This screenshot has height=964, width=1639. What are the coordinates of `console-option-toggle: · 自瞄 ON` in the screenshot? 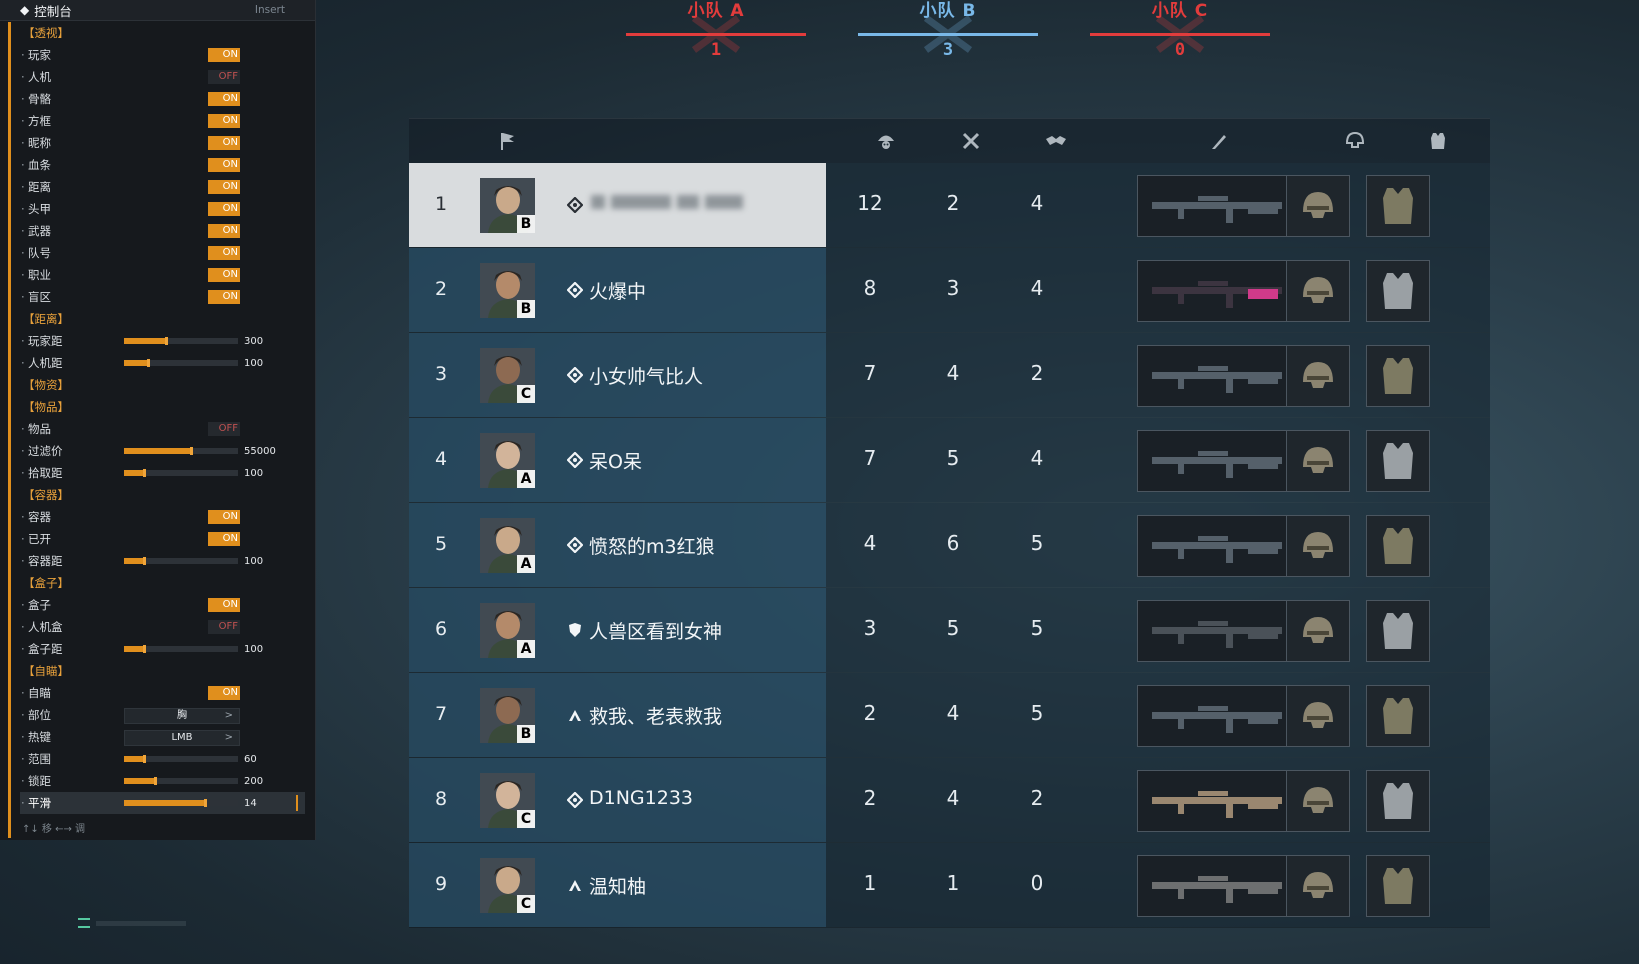 It's located at (162, 693).